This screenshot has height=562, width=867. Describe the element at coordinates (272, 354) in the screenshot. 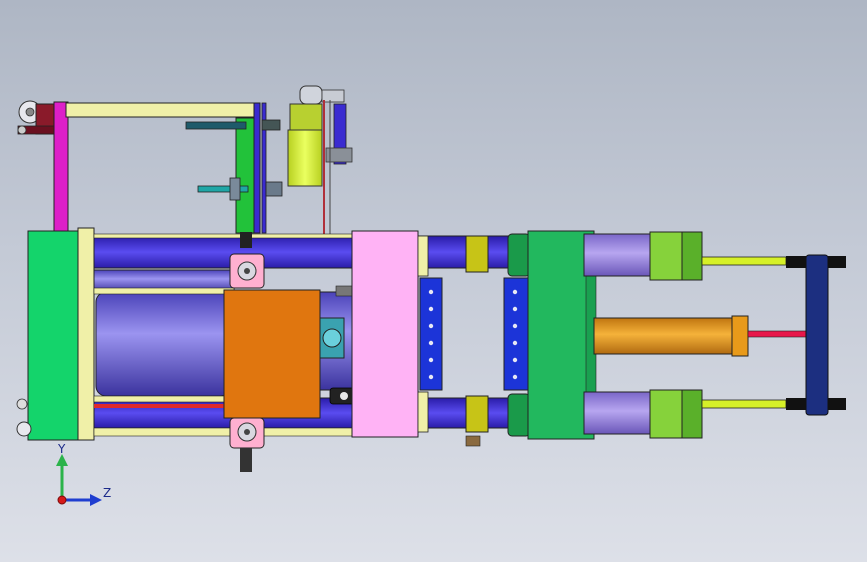

I see `hopper-block` at that location.